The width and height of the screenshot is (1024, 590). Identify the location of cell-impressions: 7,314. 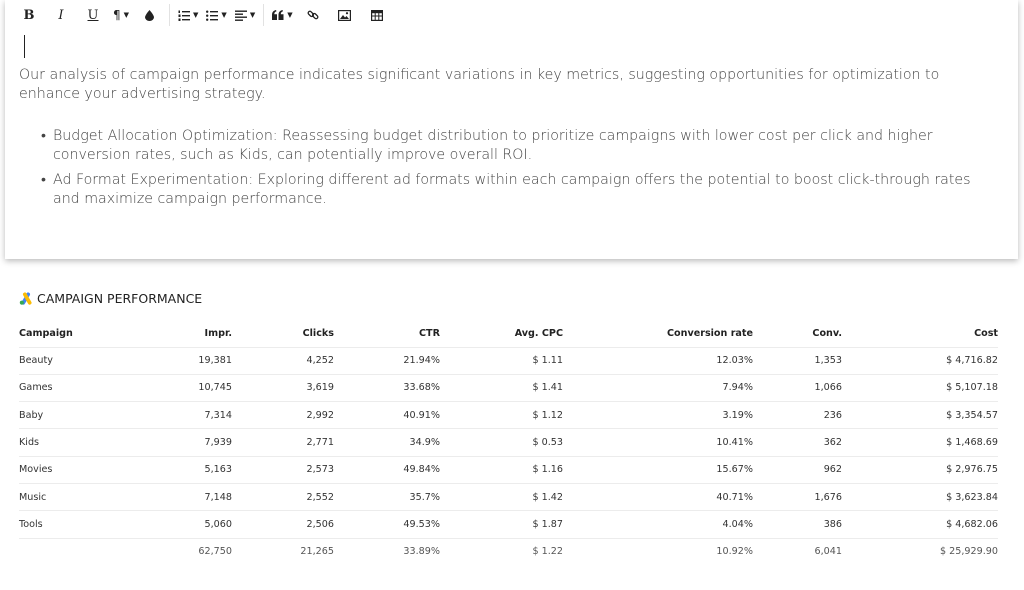
(180, 415).